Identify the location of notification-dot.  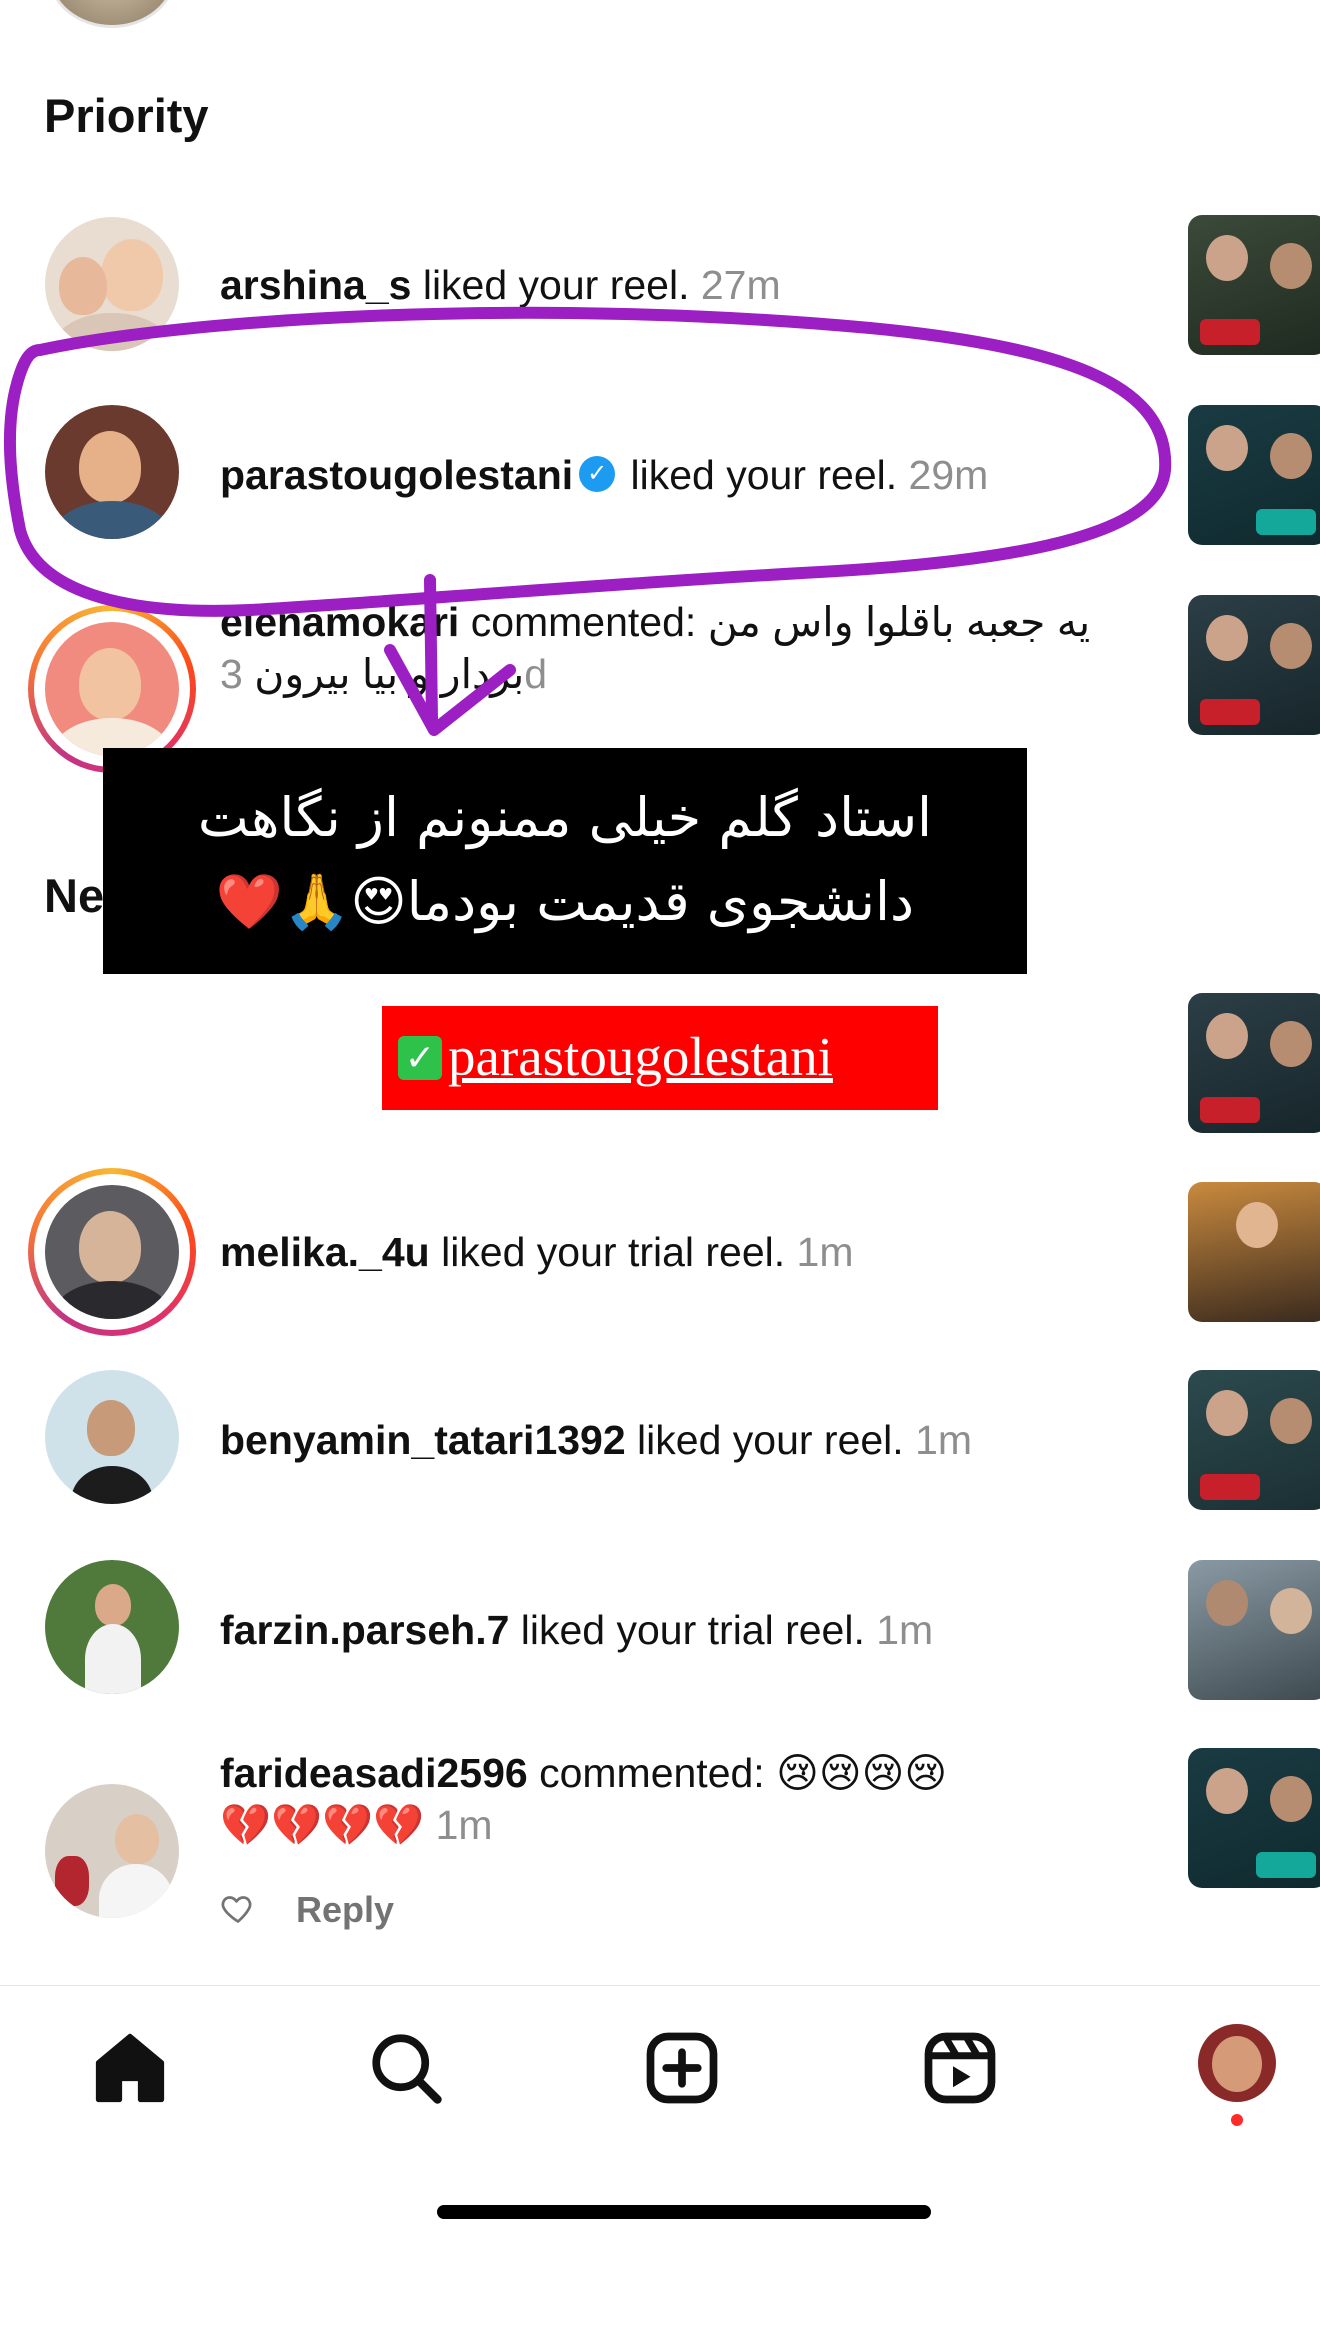
(1237, 2120).